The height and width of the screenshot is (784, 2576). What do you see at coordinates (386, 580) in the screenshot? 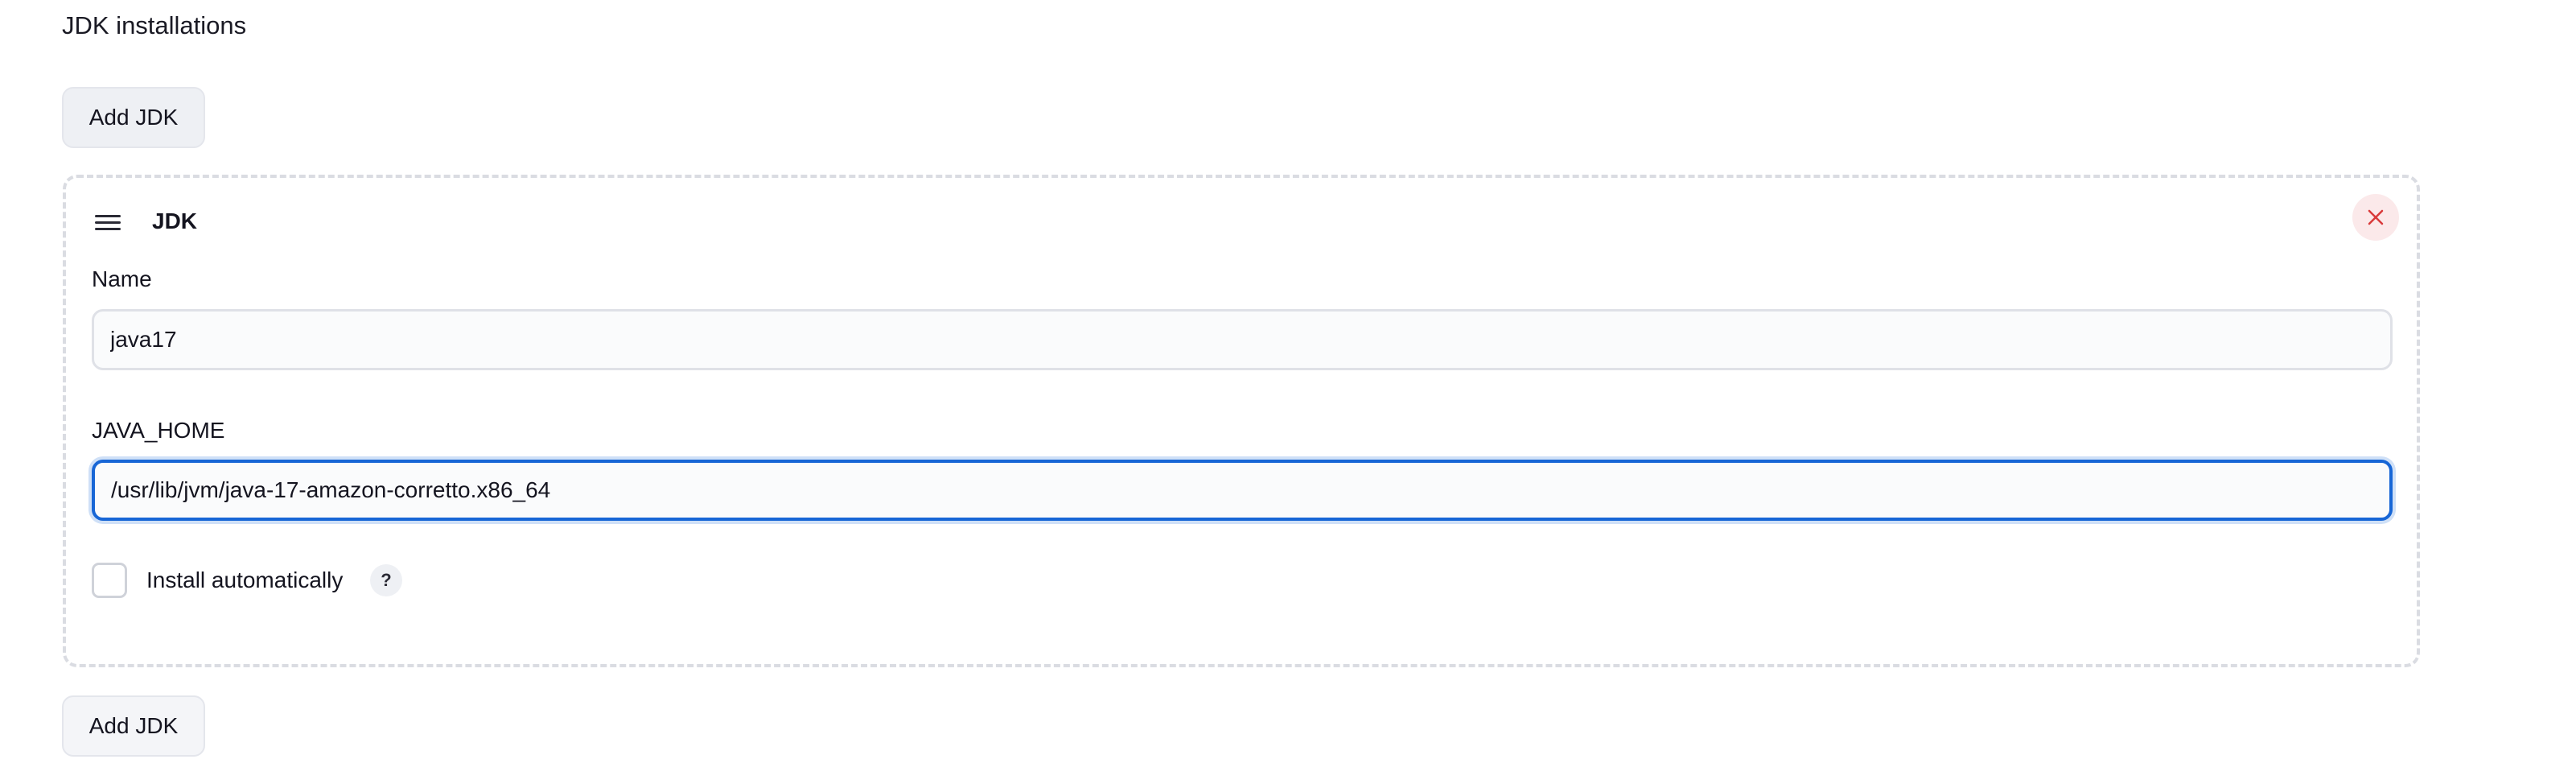
I see `help-icon: ?` at bounding box center [386, 580].